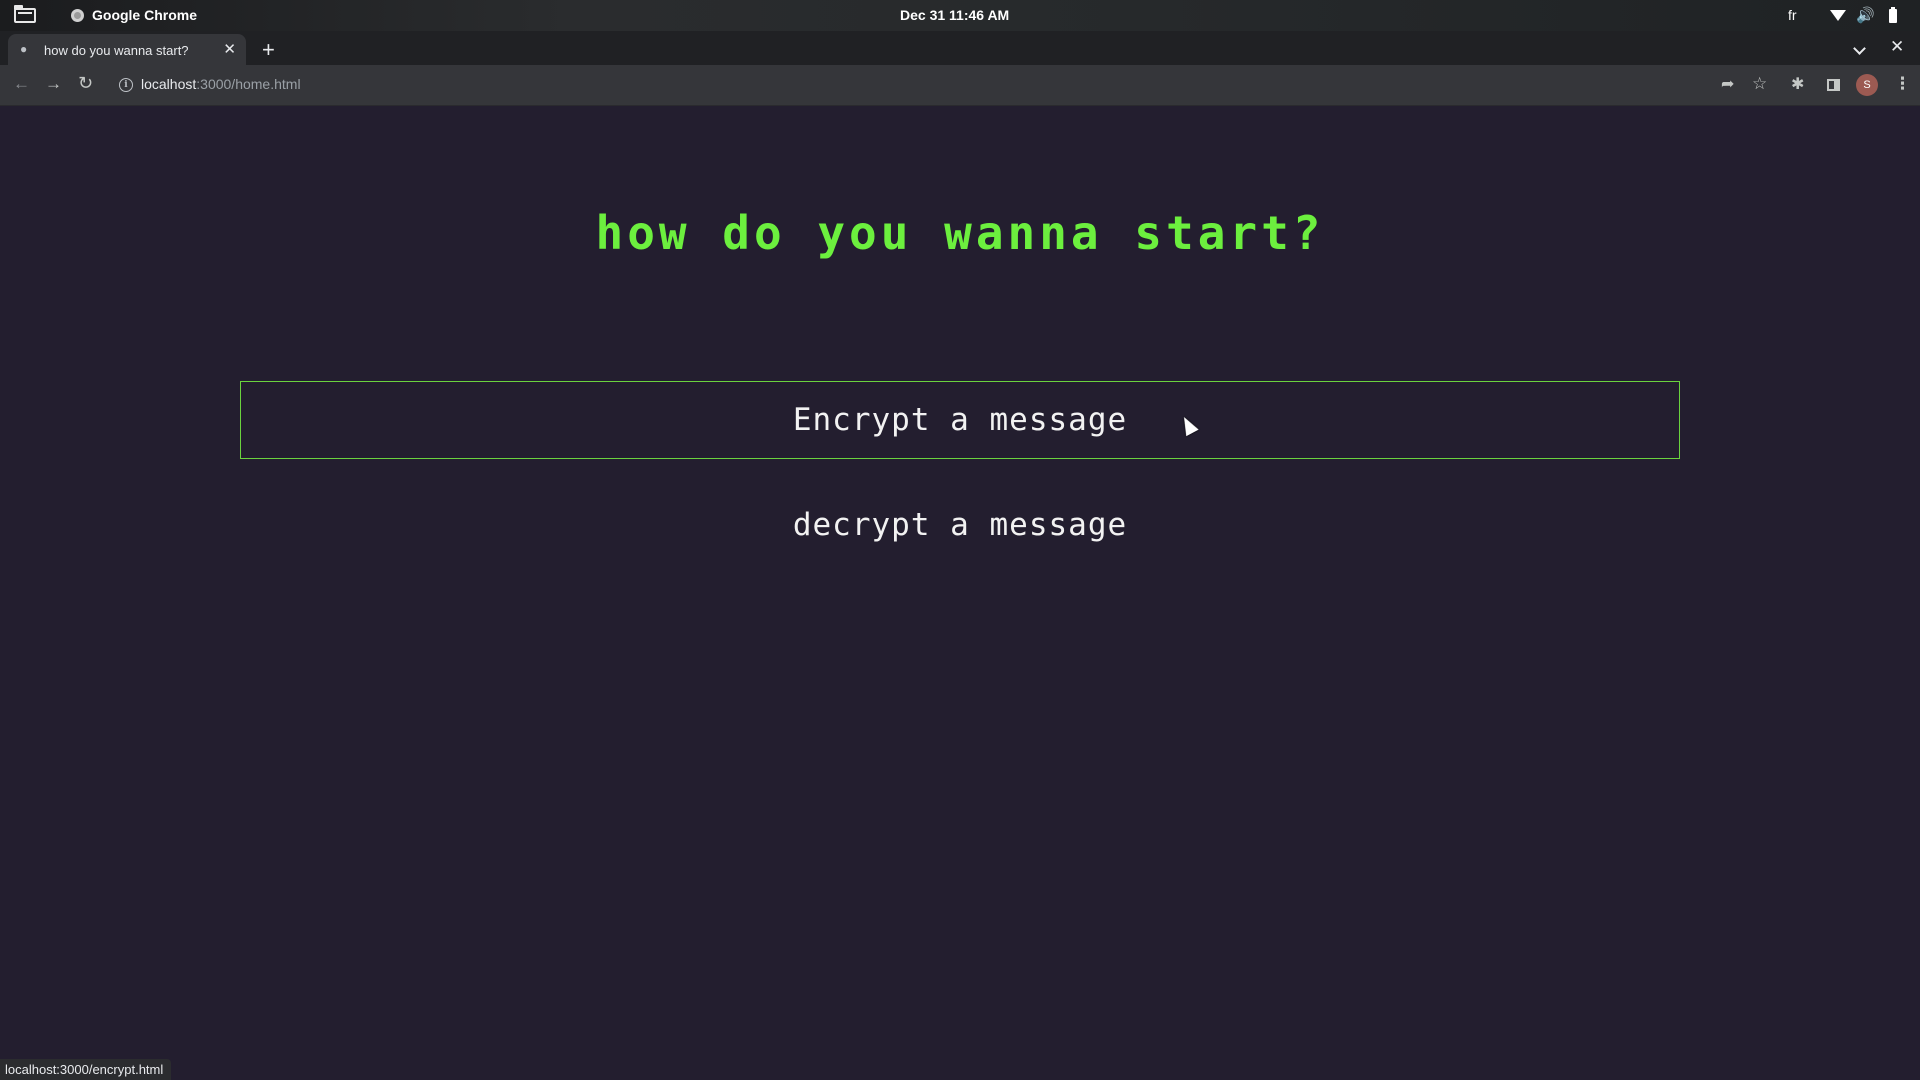 The width and height of the screenshot is (1920, 1080). I want to click on tab-active: ● how do you wanna start? ✕, so click(127, 49).